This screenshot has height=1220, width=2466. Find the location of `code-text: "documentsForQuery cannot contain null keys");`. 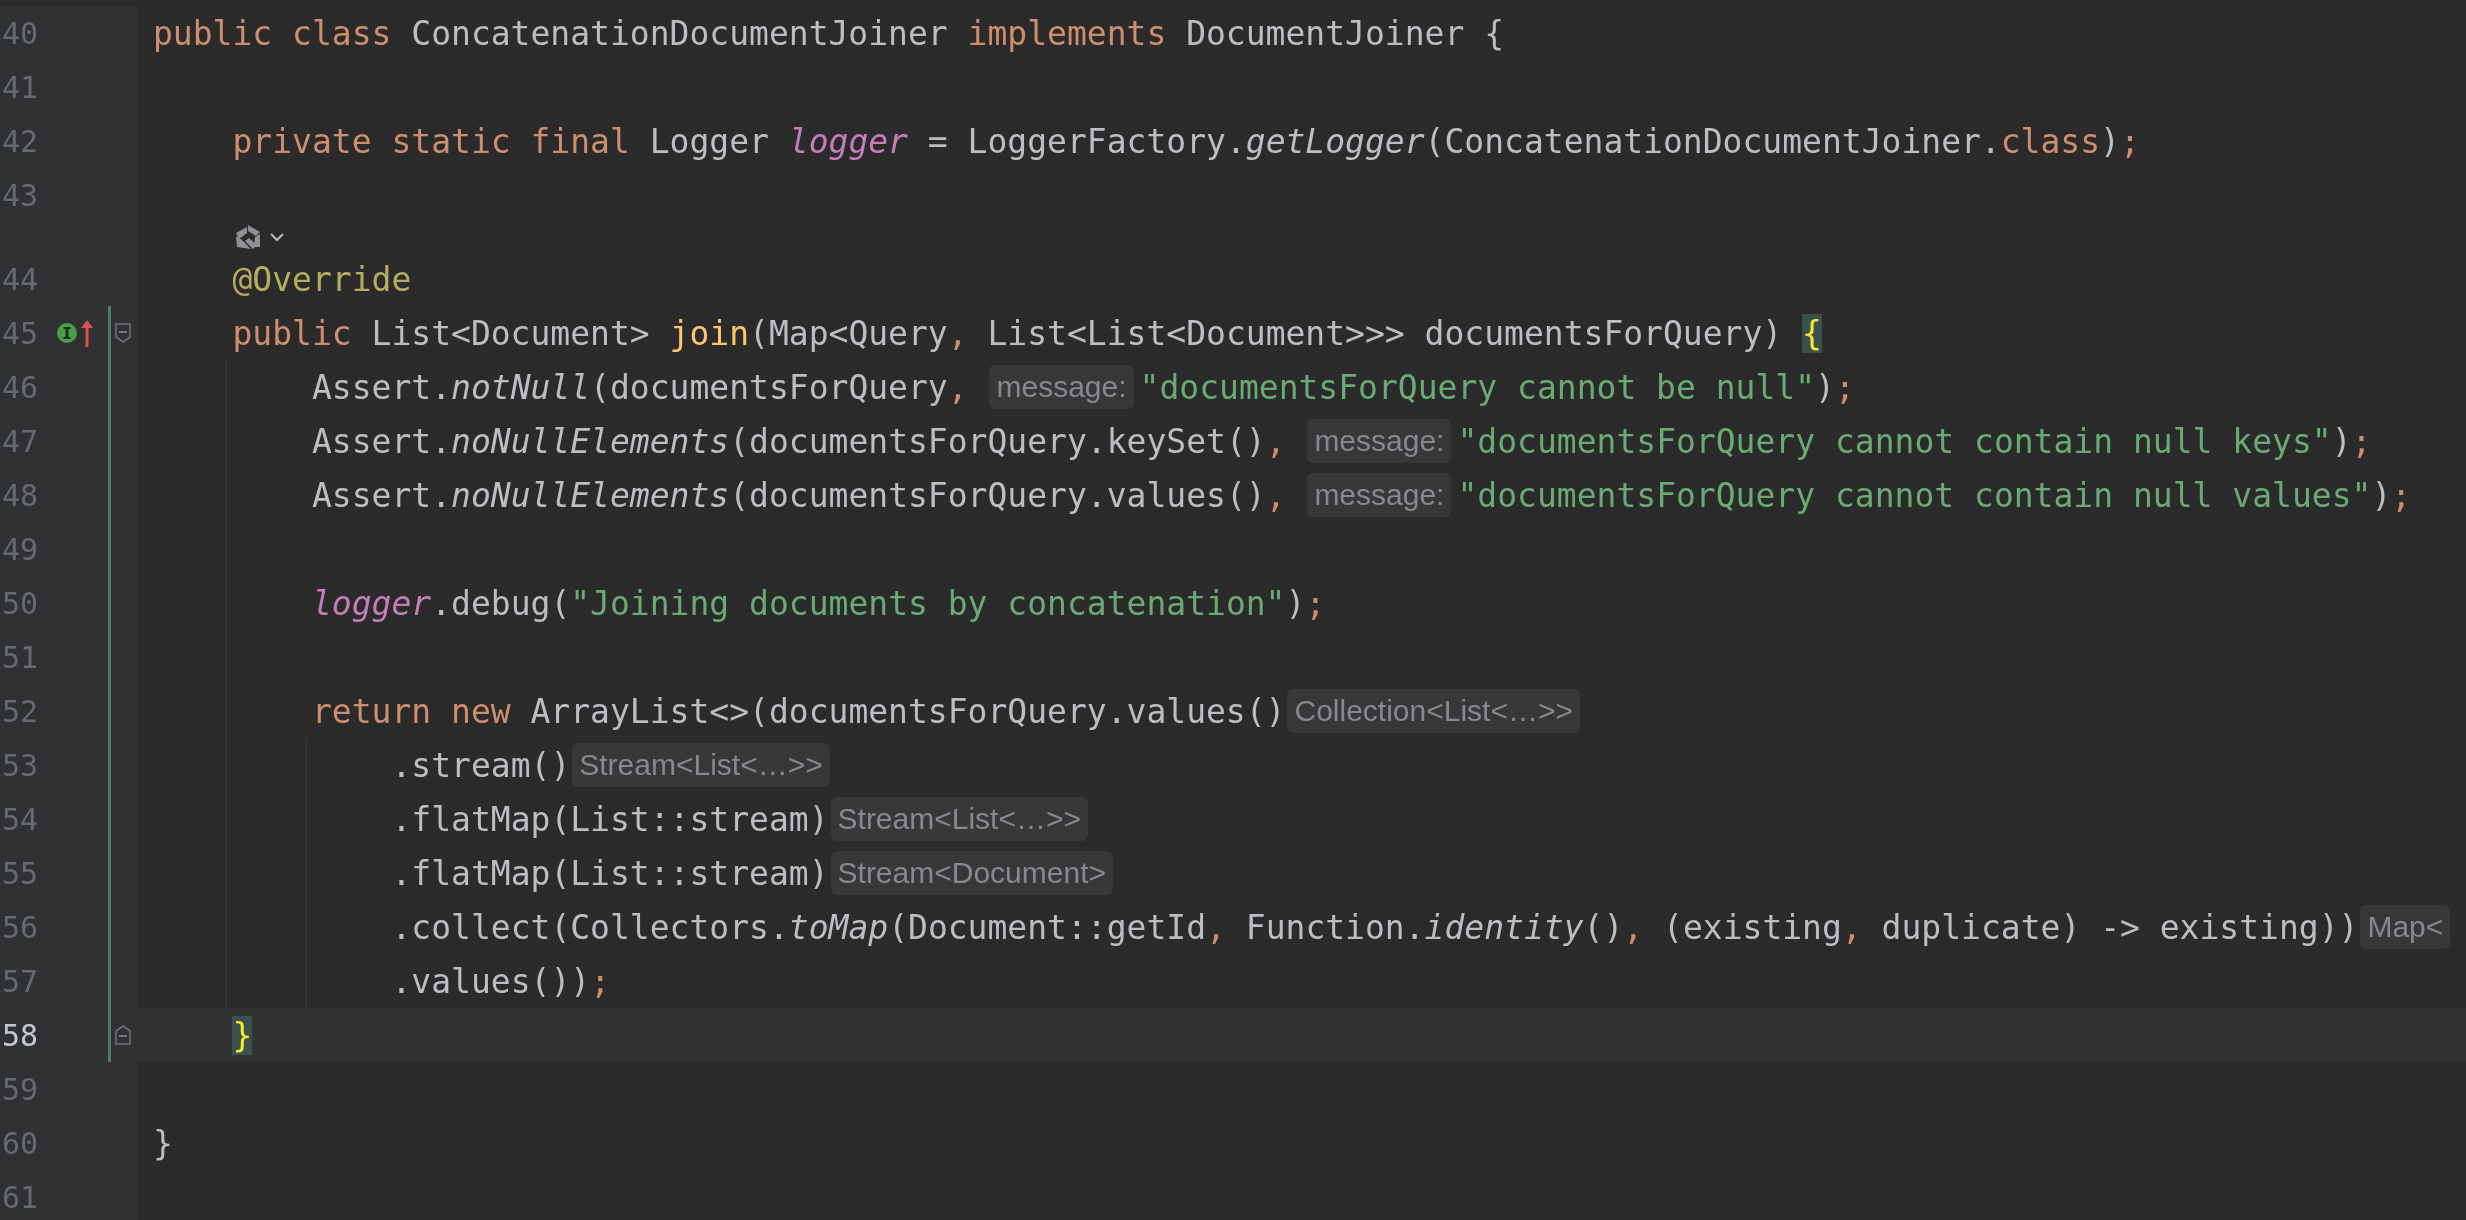

code-text: "documentsForQuery cannot contain null keys"); is located at coordinates (1914, 441).